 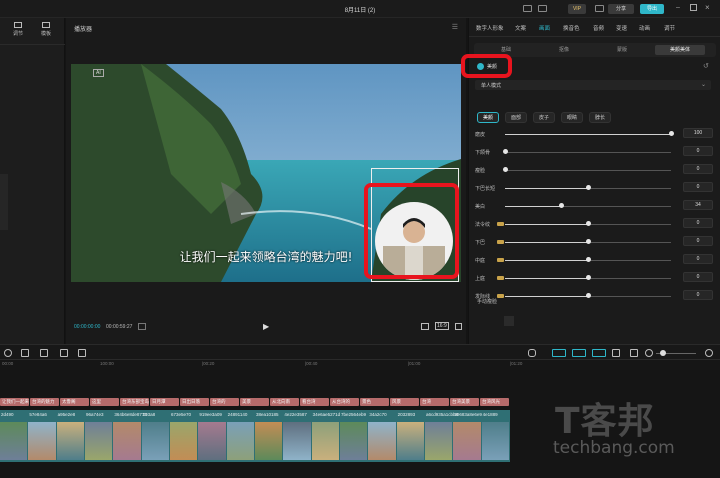 What do you see at coordinates (559, 353) in the screenshot?
I see `snap-icon` at bounding box center [559, 353].